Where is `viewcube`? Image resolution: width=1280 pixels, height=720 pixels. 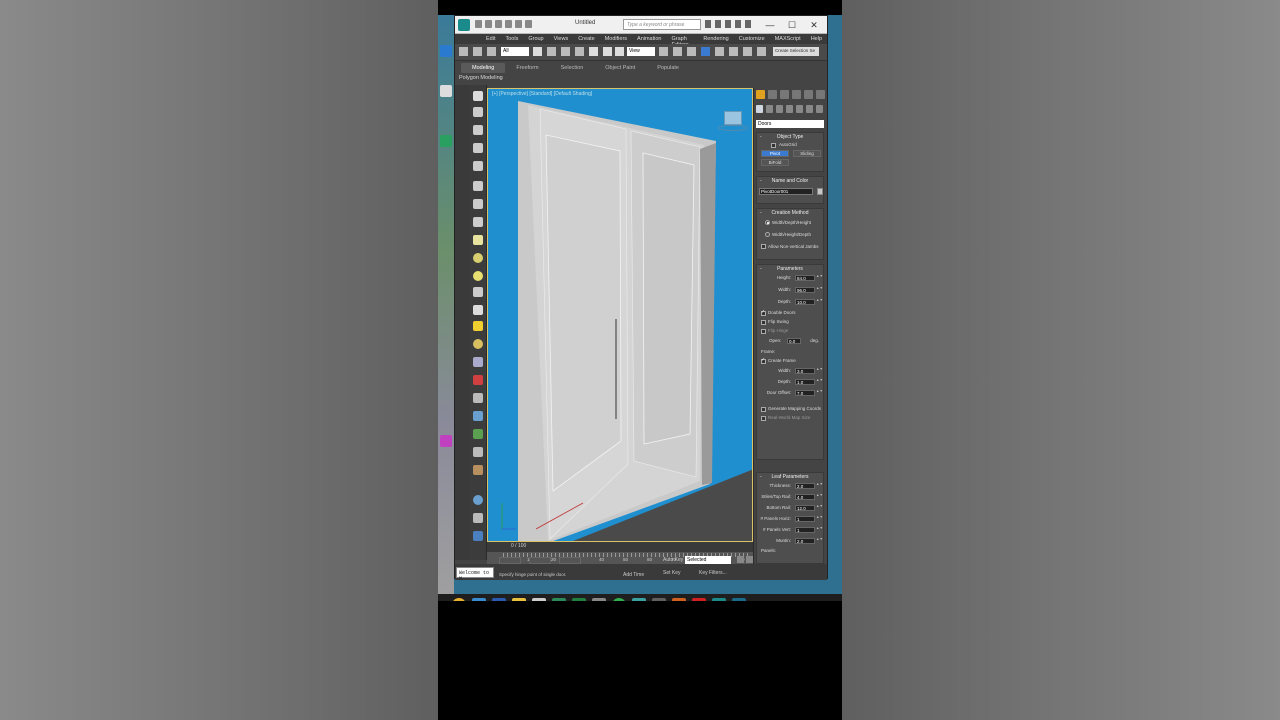 viewcube is located at coordinates (733, 118).